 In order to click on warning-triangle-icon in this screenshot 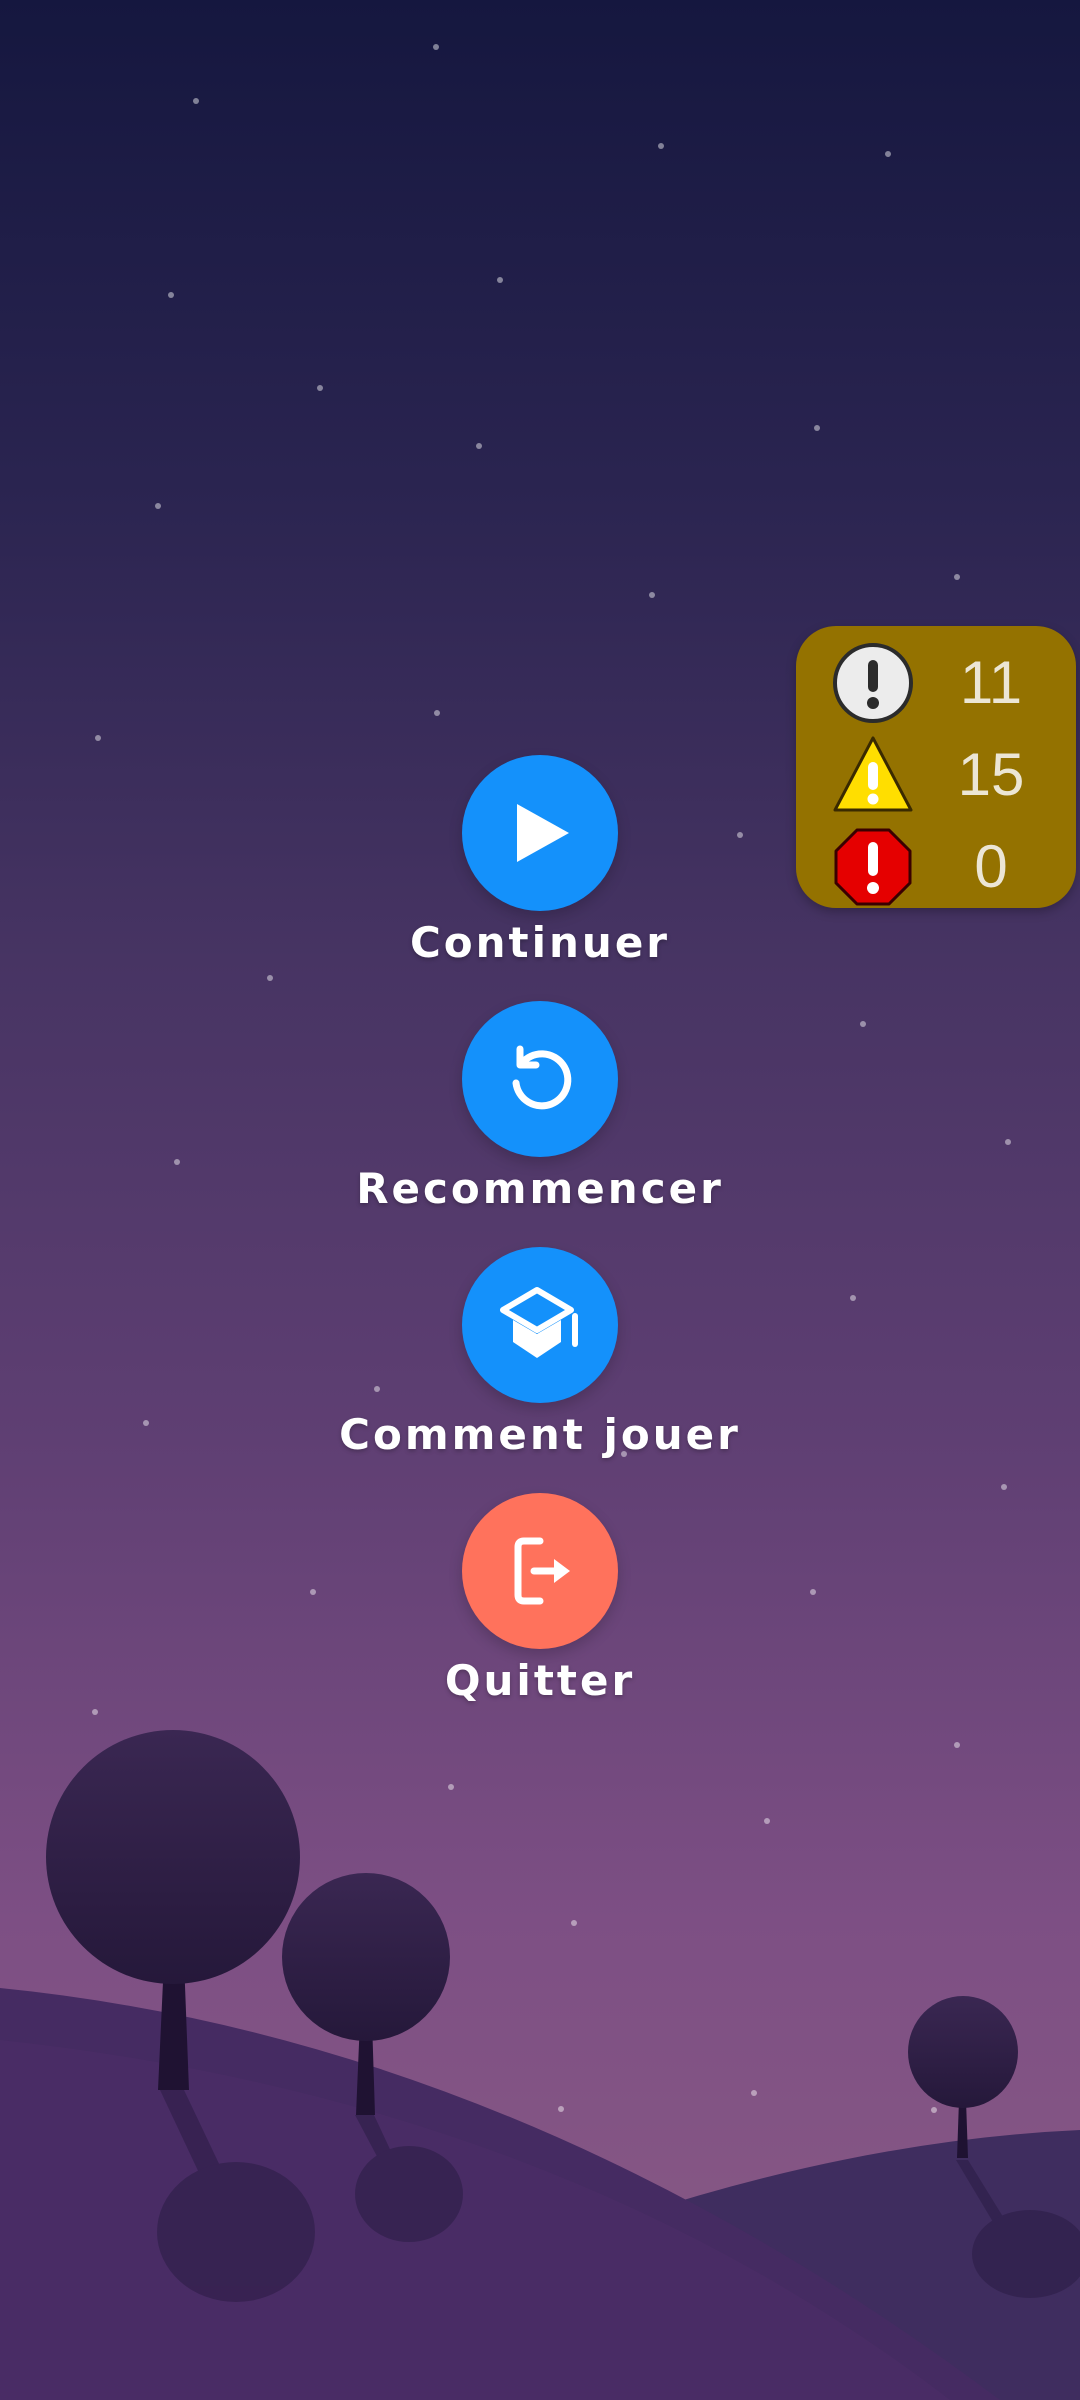, I will do `click(873, 774)`.